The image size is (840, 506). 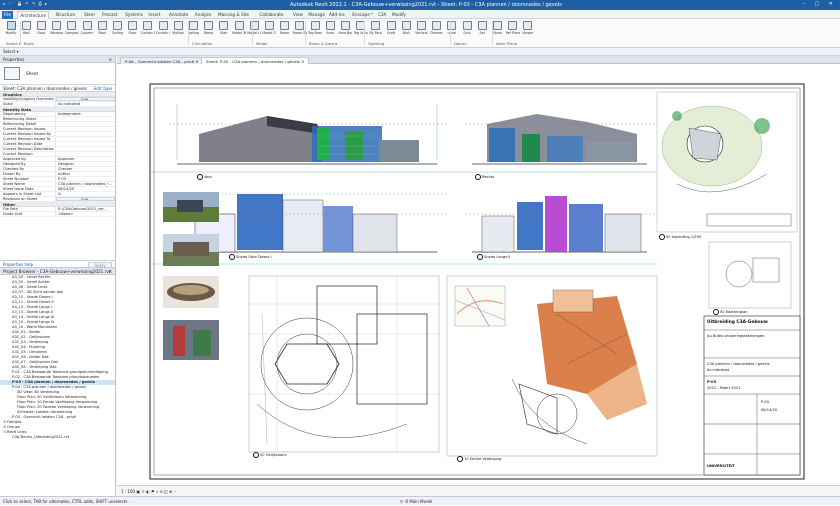 I want to click on ribbon-tool: Mullion, so click(x=178, y=31).